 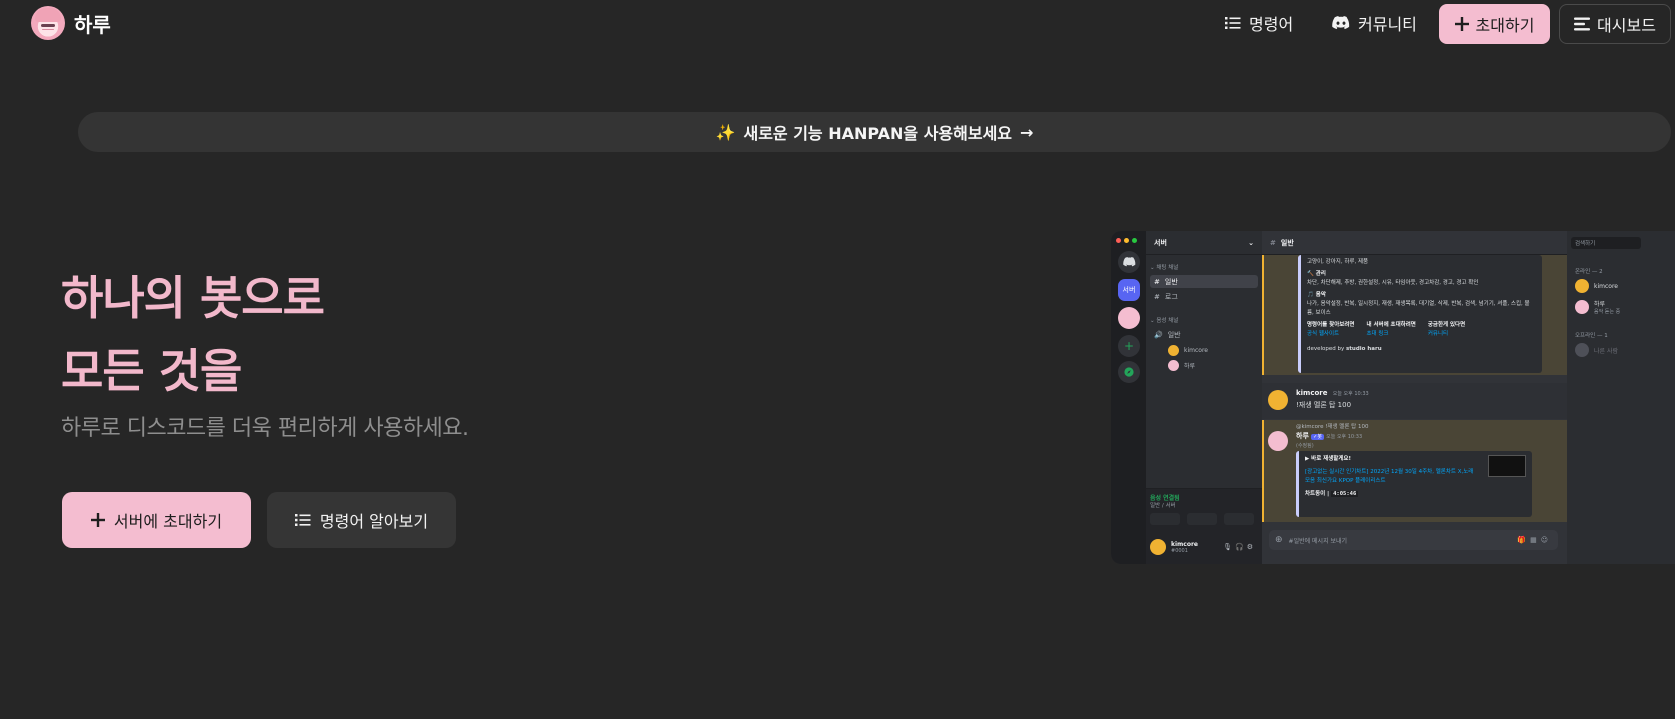 I want to click on member-name: 하루, so click(x=1600, y=304).